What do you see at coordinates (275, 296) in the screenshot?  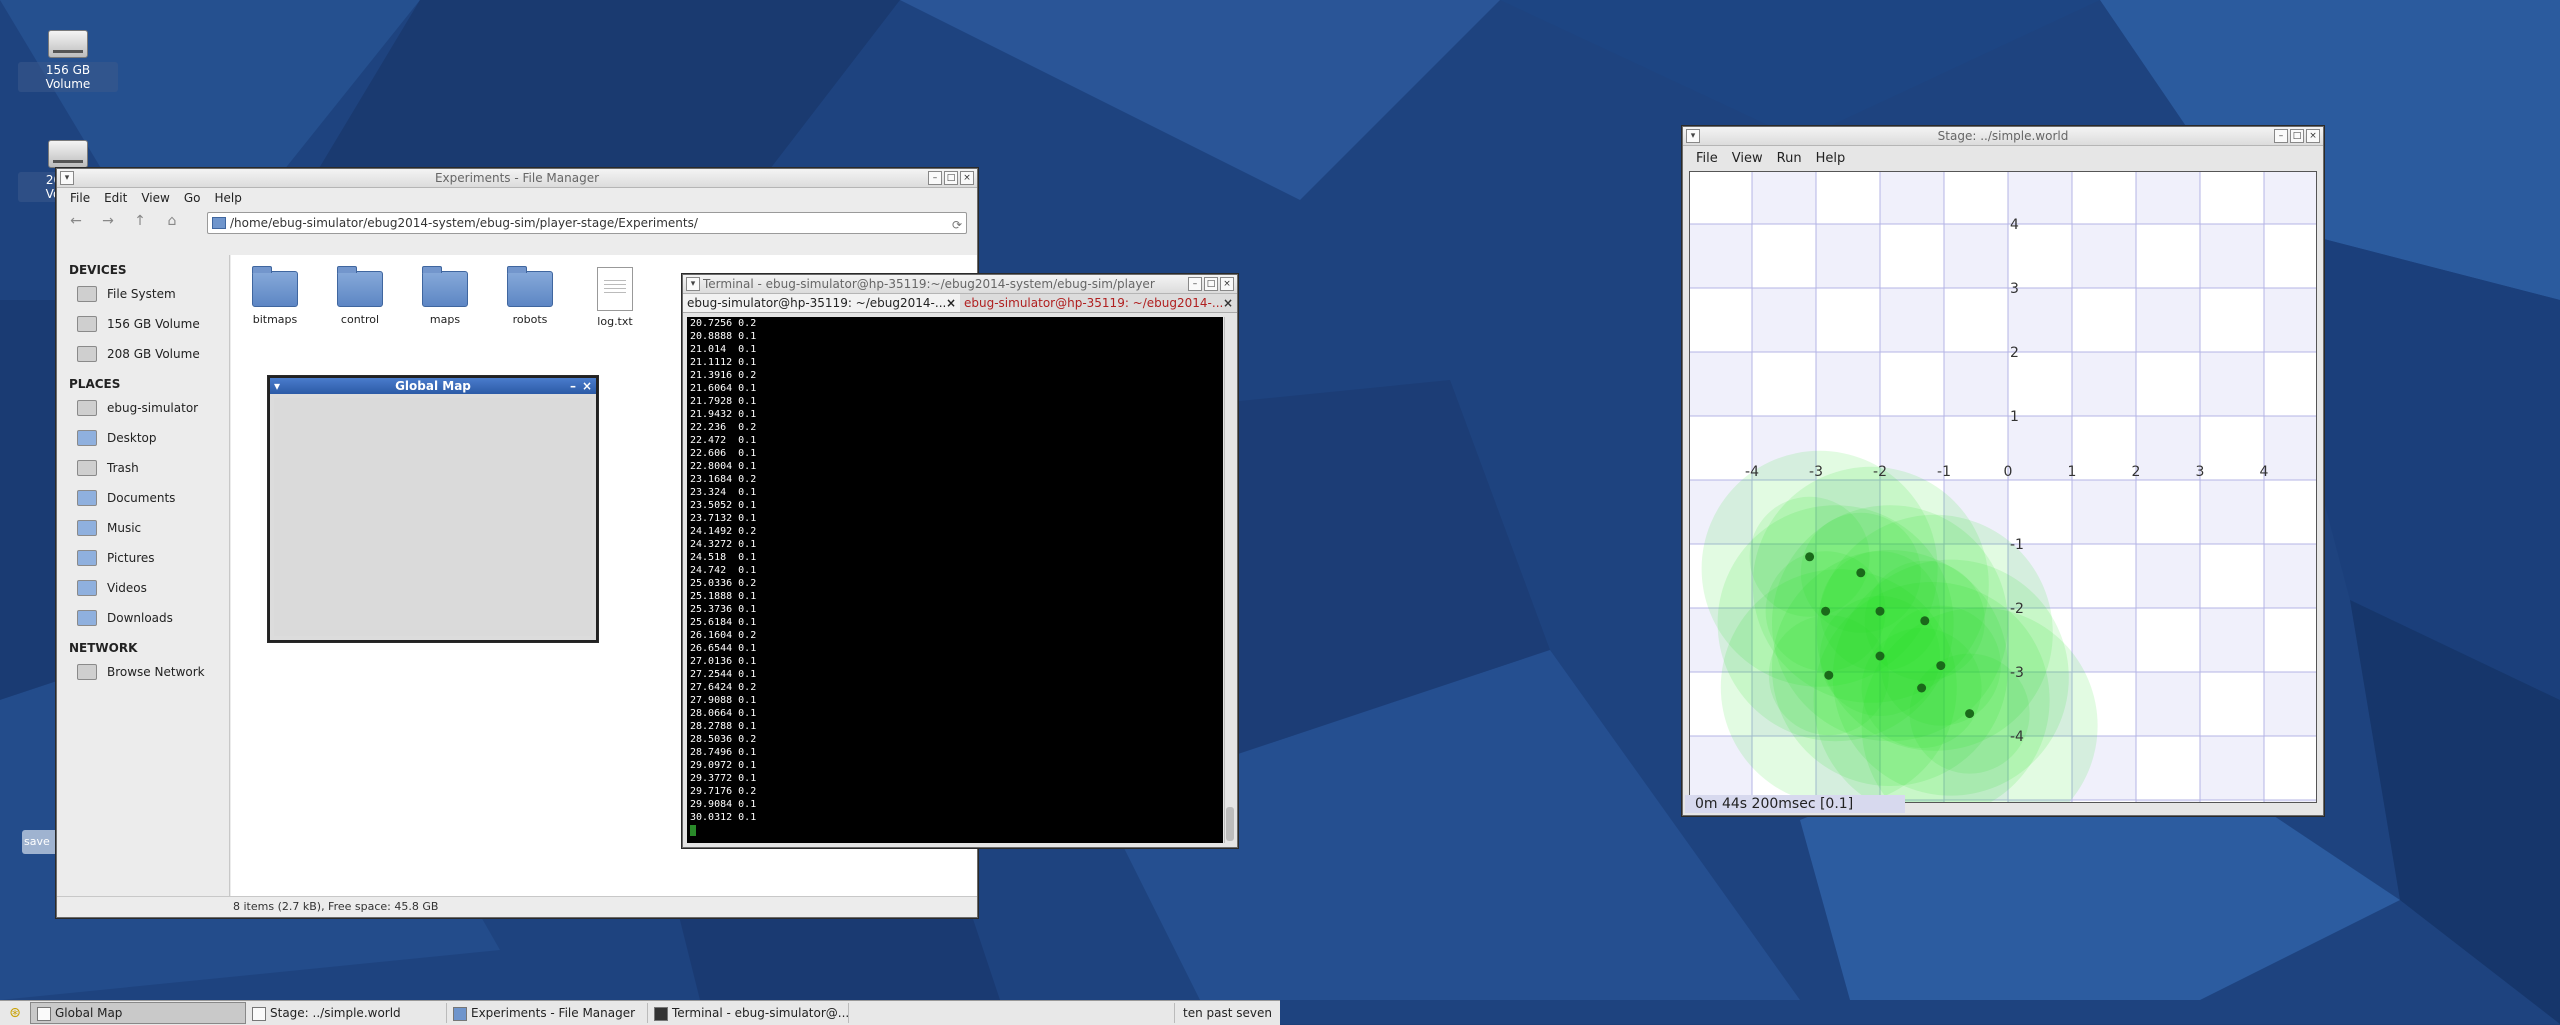 I see `file-item-bitmaps: bitmaps` at bounding box center [275, 296].